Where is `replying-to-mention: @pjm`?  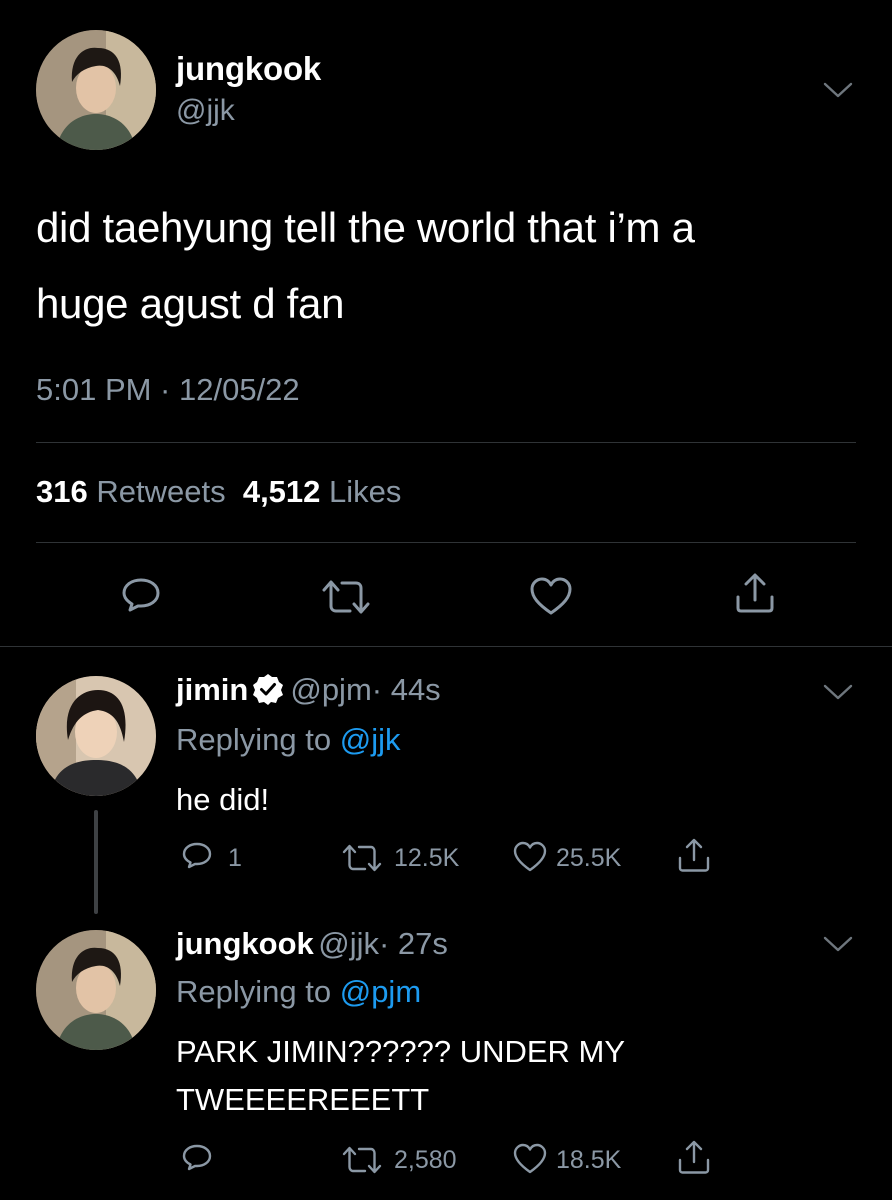
replying-to-mention: @pjm is located at coordinates (380, 991).